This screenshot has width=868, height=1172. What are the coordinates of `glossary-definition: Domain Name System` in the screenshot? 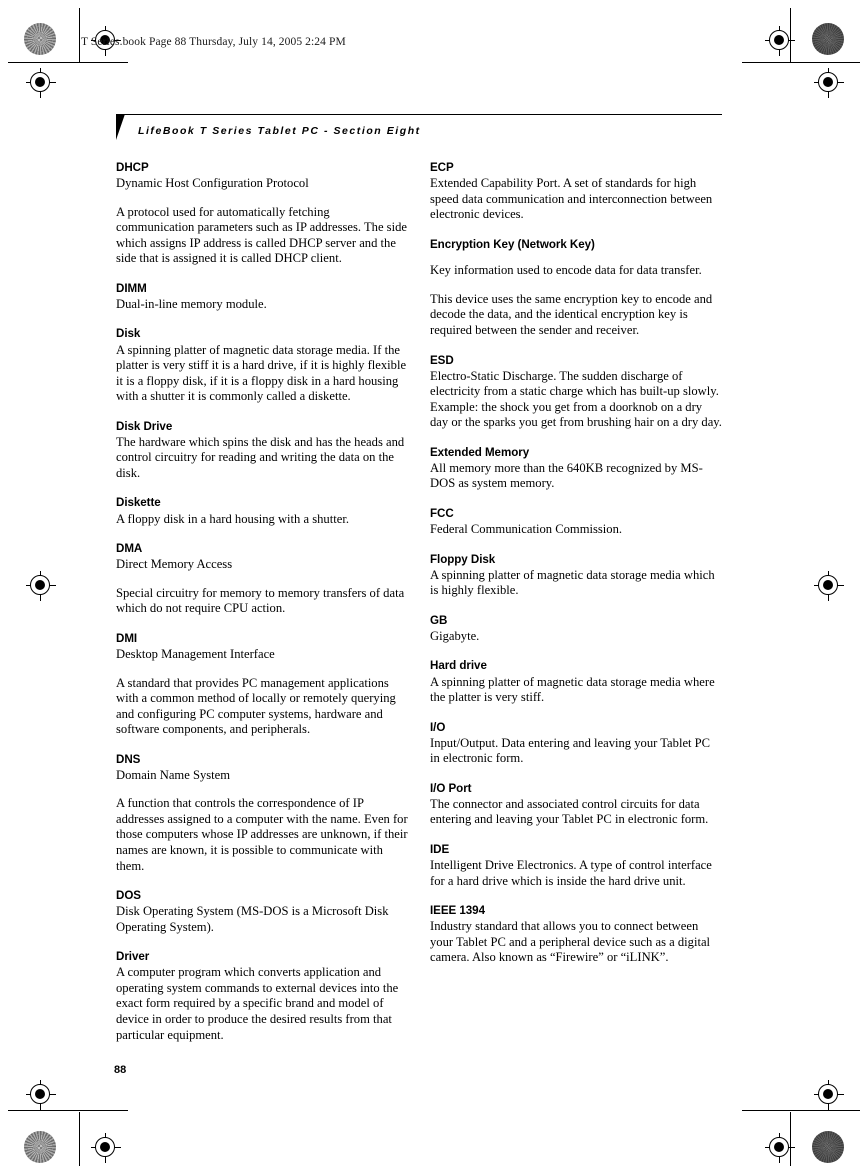 It's located at (173, 774).